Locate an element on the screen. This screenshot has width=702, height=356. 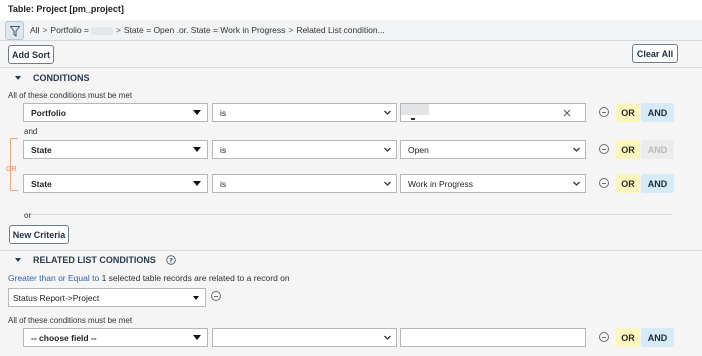
or-bracket-label: OR is located at coordinates (11, 169).